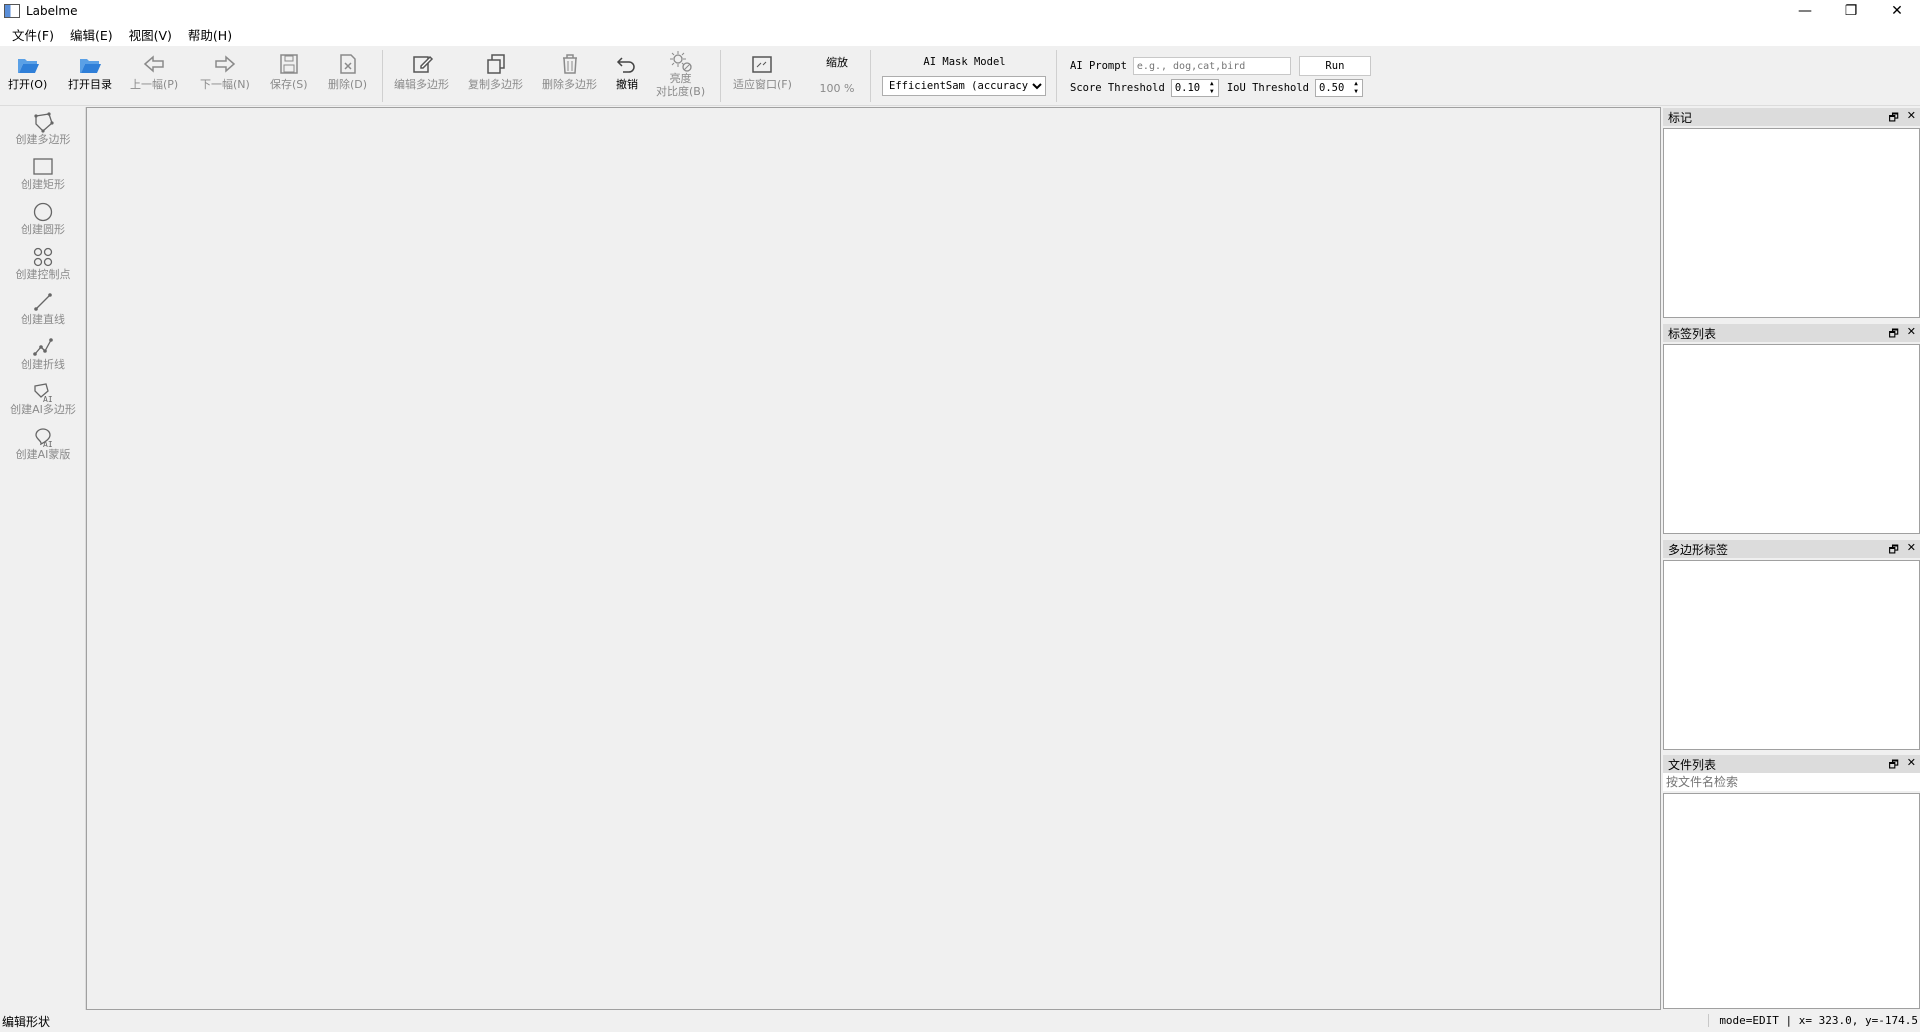 The width and height of the screenshot is (1920, 1032). Describe the element at coordinates (289, 64) in the screenshot. I see `save-icon` at that location.